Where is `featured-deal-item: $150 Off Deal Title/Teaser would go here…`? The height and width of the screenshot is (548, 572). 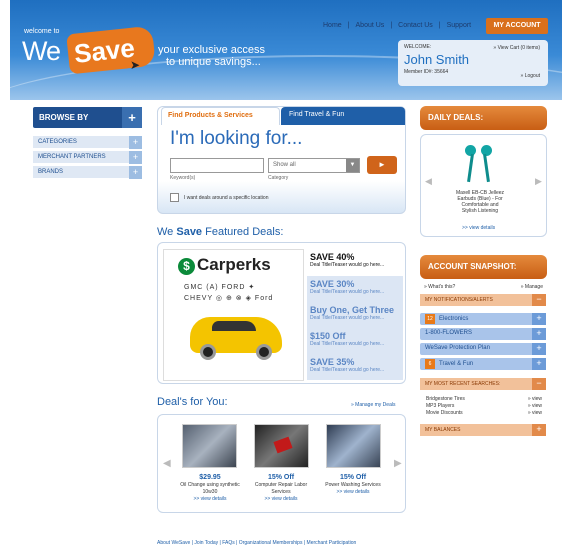
featured-deal-item: $150 Off Deal Title/Teaser would go here… is located at coordinates (355, 341).